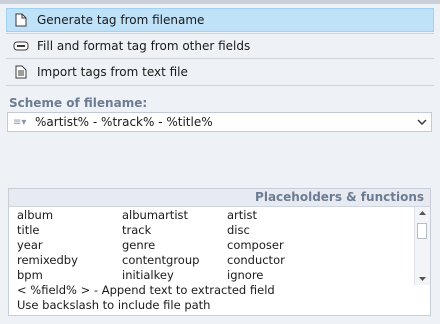 The width and height of the screenshot is (440, 324). Describe the element at coordinates (28, 230) in the screenshot. I see `placeholder-item: title` at that location.